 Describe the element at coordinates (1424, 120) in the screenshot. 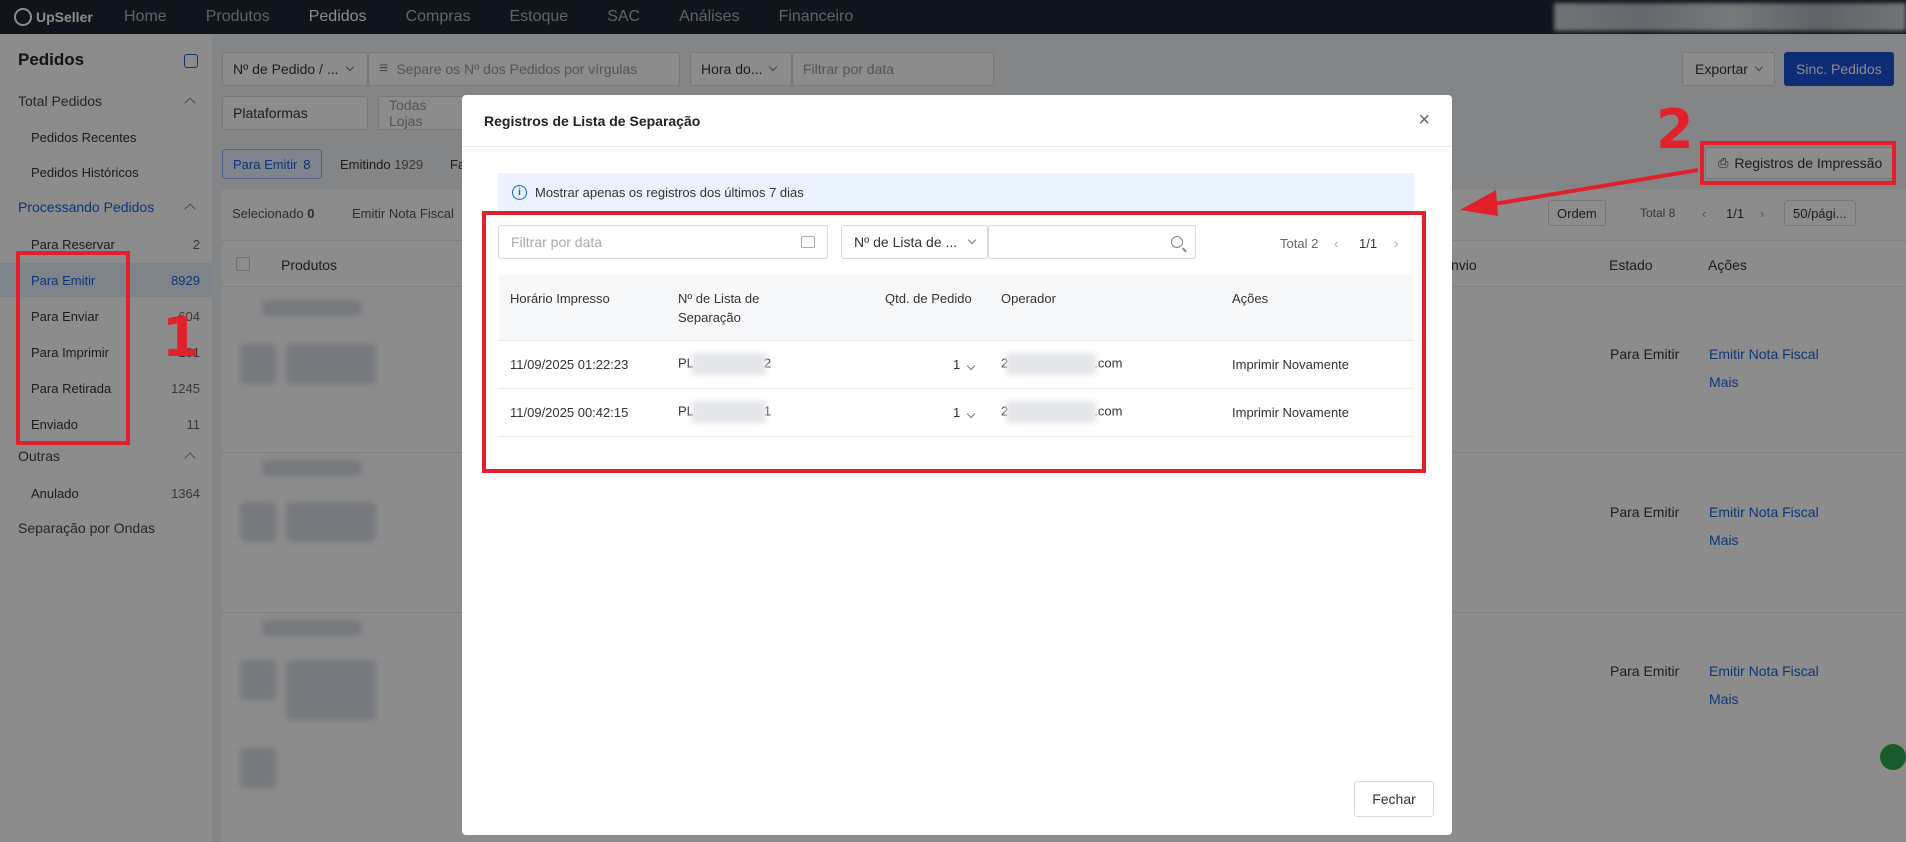

I see `close-icon: ×` at that location.